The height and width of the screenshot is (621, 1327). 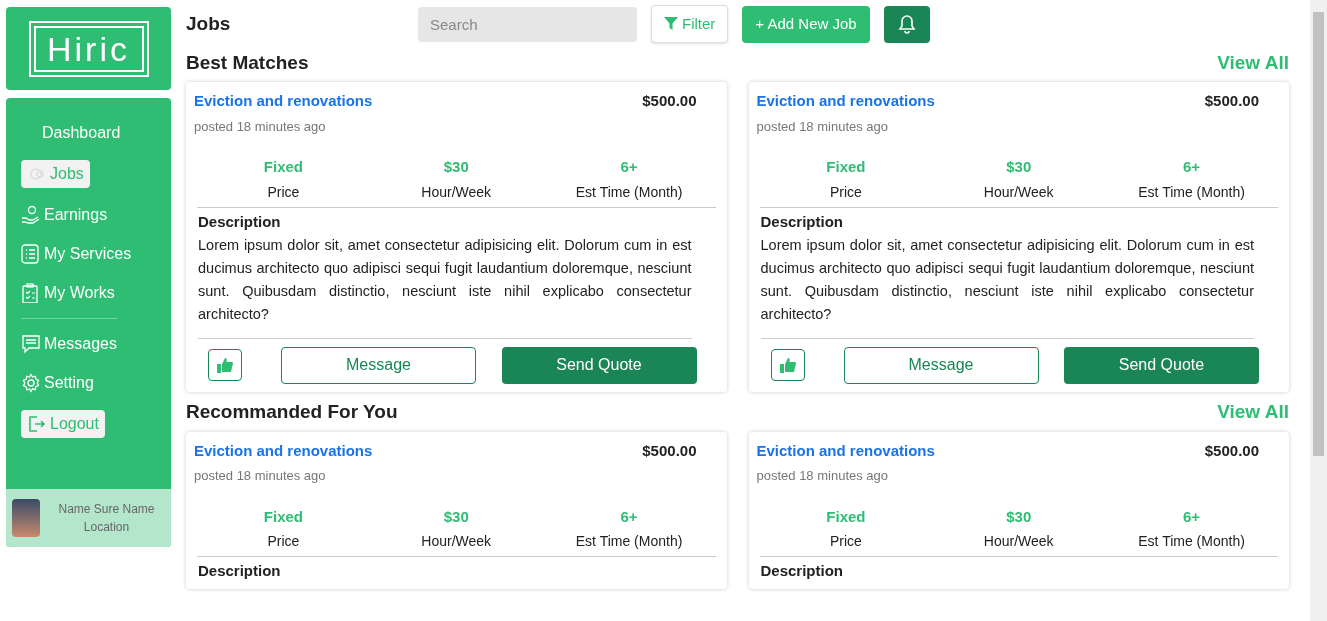 I want to click on sidebar-item: My Services, so click(x=76, y=254).